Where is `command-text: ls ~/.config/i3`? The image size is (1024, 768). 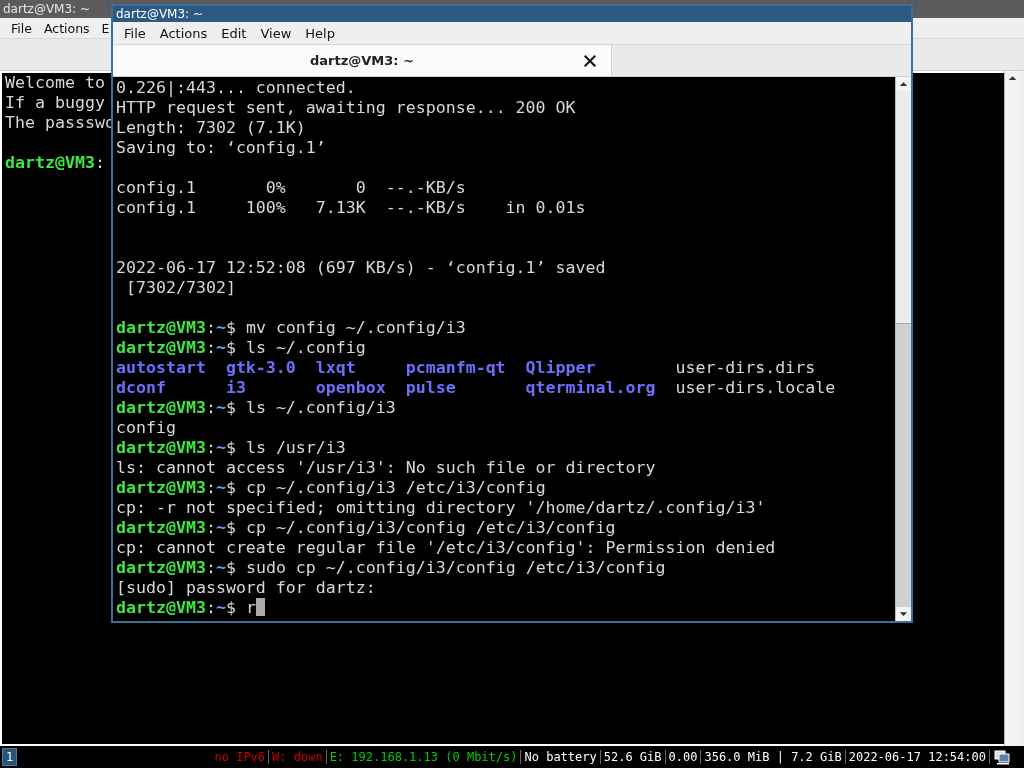
command-text: ls ~/.config/i3 is located at coordinates (320, 407).